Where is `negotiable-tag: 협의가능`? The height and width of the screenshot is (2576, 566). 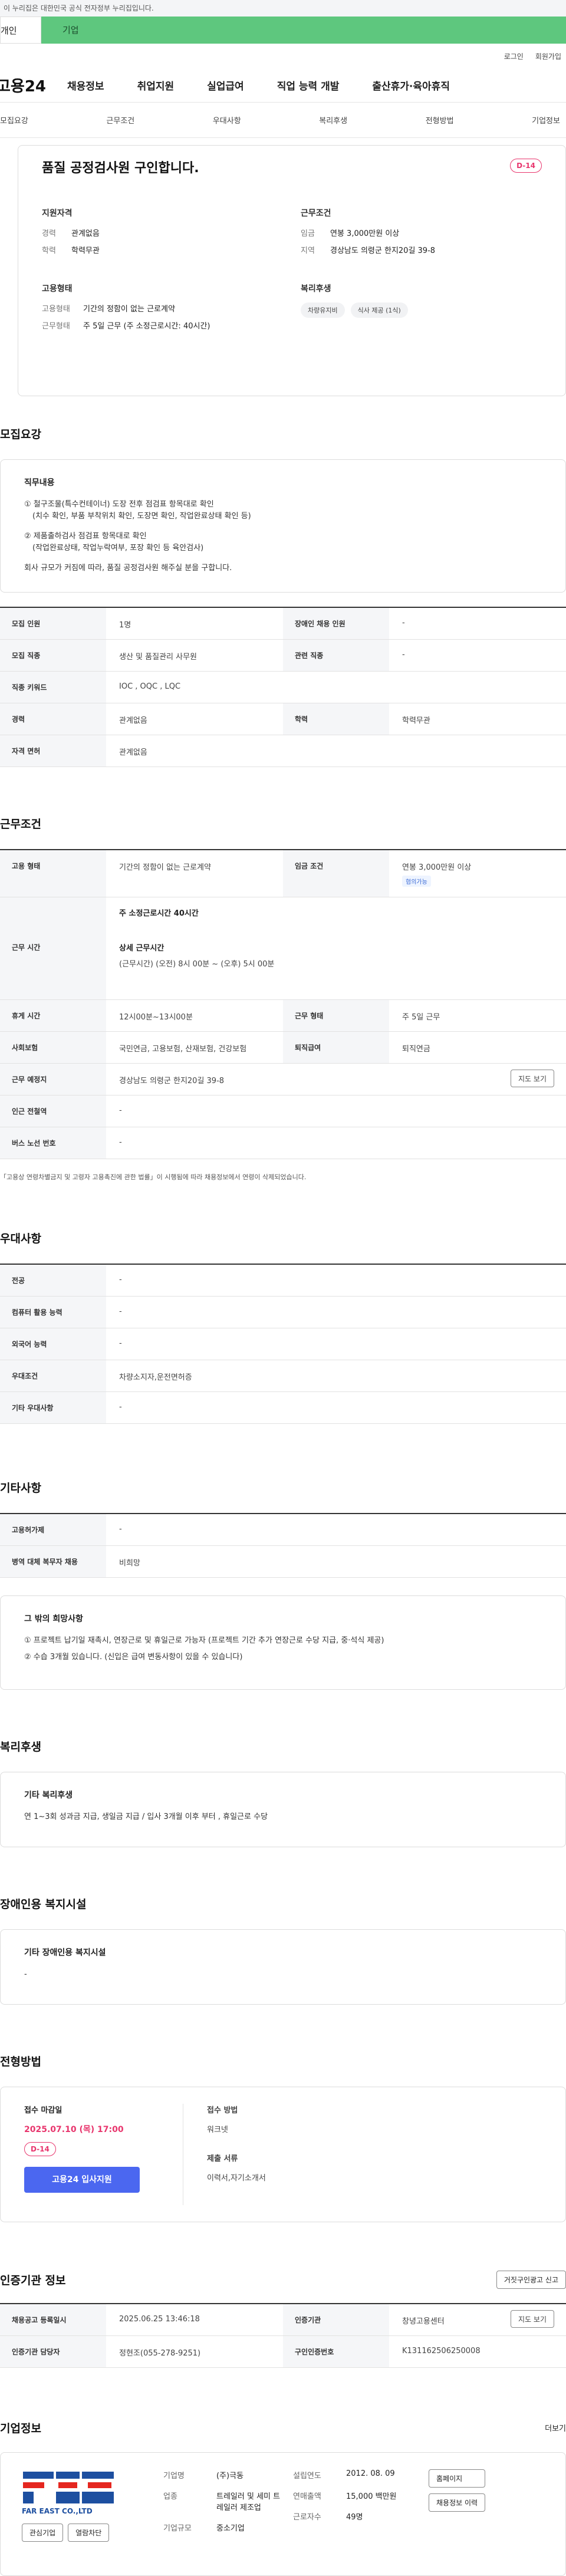
negotiable-tag: 협의가능 is located at coordinates (416, 882).